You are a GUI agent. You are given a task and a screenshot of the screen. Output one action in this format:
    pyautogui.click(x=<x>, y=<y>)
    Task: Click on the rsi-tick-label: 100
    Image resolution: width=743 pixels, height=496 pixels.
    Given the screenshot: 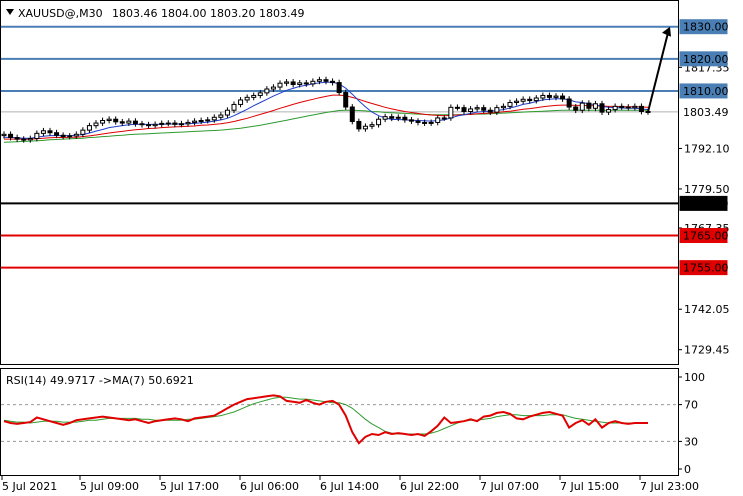 What is the action you would take?
    pyautogui.click(x=694, y=377)
    